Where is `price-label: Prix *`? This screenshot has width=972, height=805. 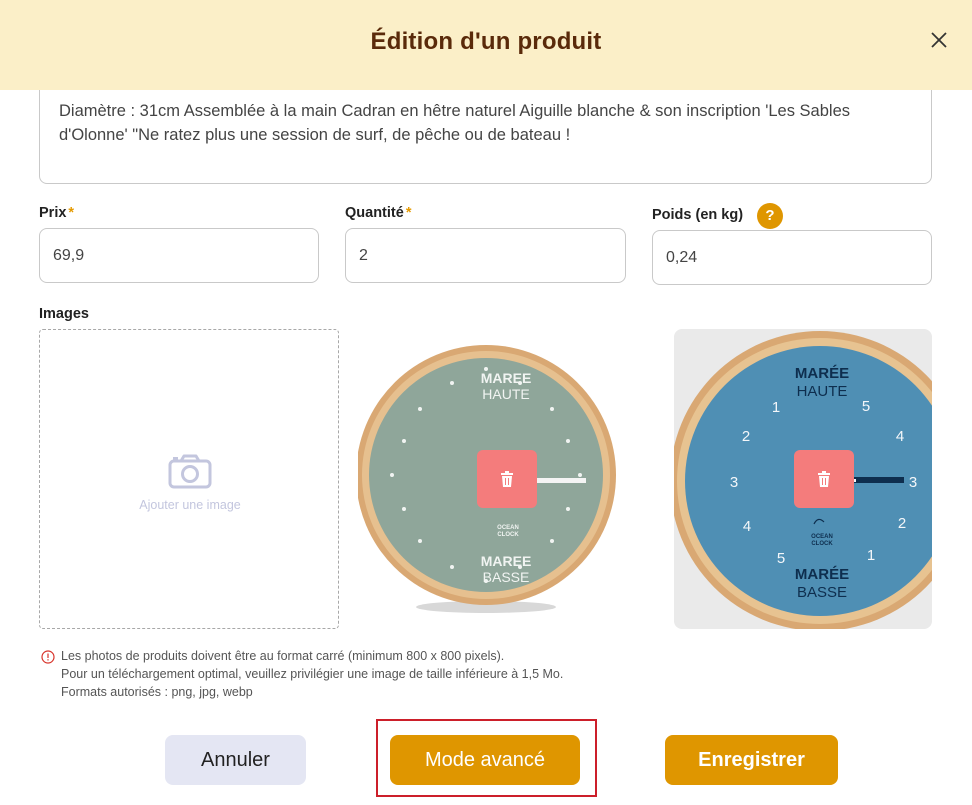 price-label: Prix * is located at coordinates (56, 213).